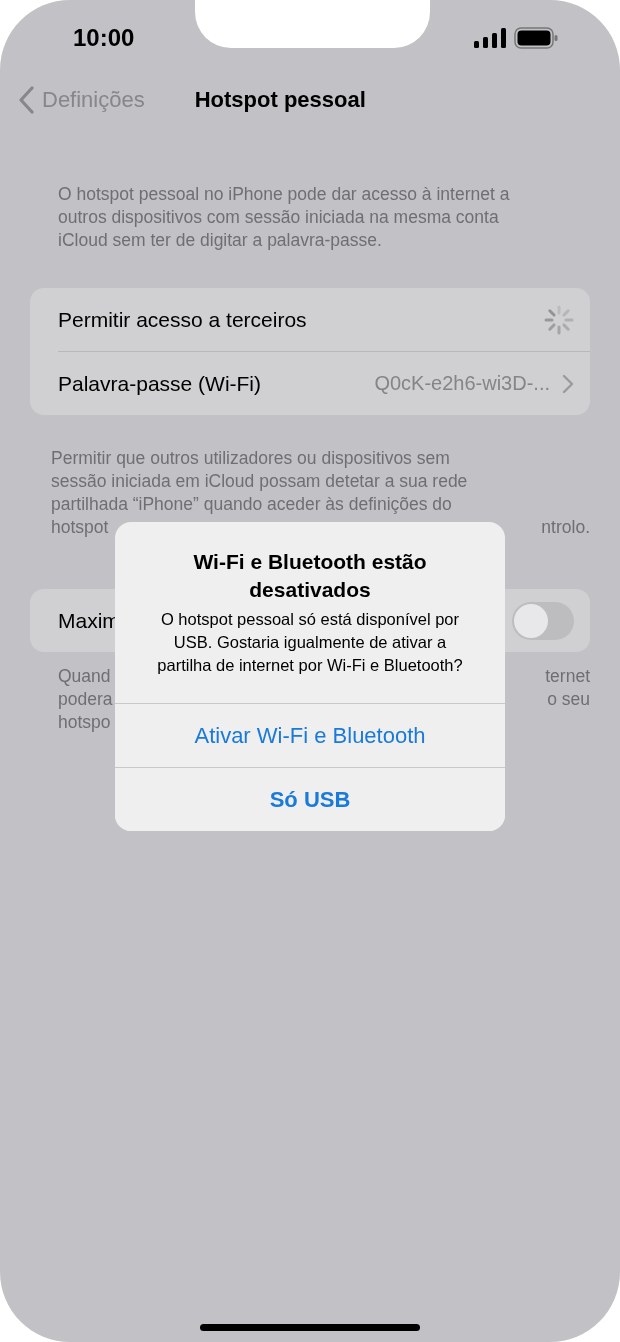 The height and width of the screenshot is (1342, 620). What do you see at coordinates (250, 458) in the screenshot?
I see `footer-text: Permitir que outros utilizadores ou dispositivos sem` at bounding box center [250, 458].